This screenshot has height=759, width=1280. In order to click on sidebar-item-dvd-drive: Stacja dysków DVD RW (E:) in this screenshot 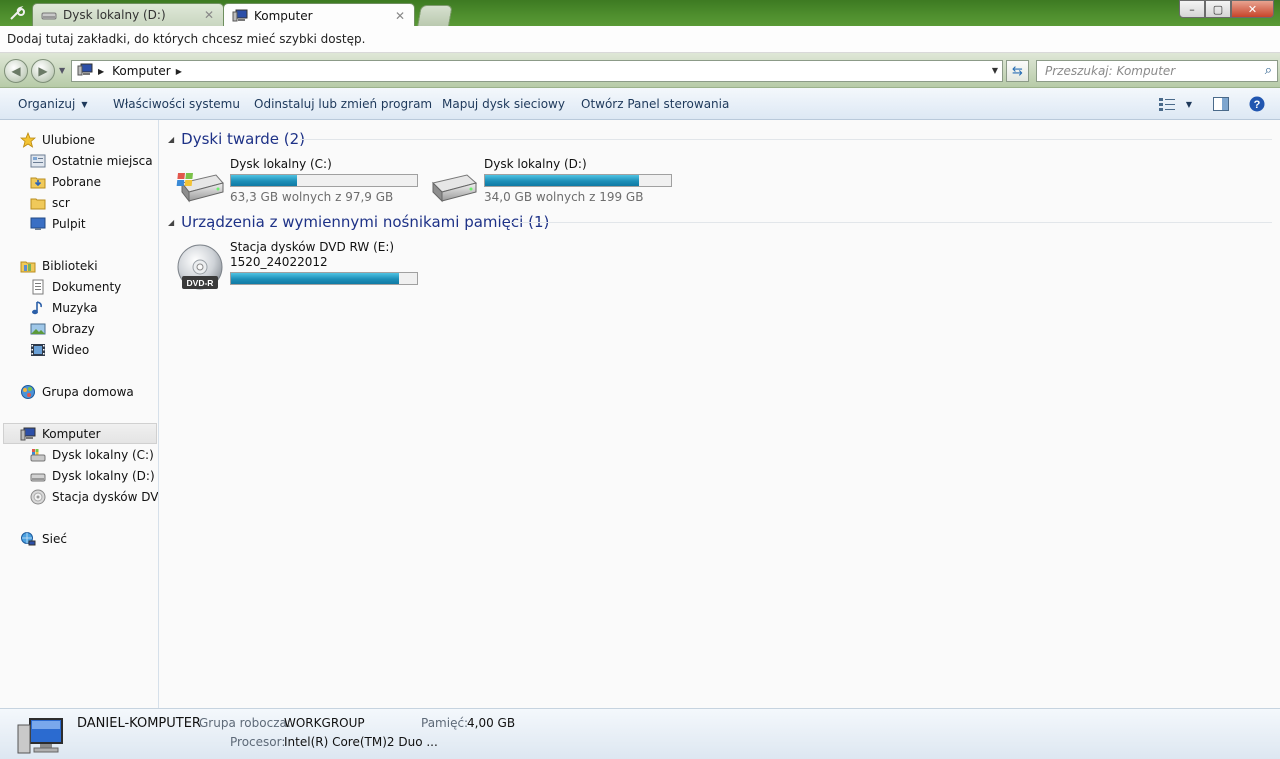, I will do `click(94, 496)`.